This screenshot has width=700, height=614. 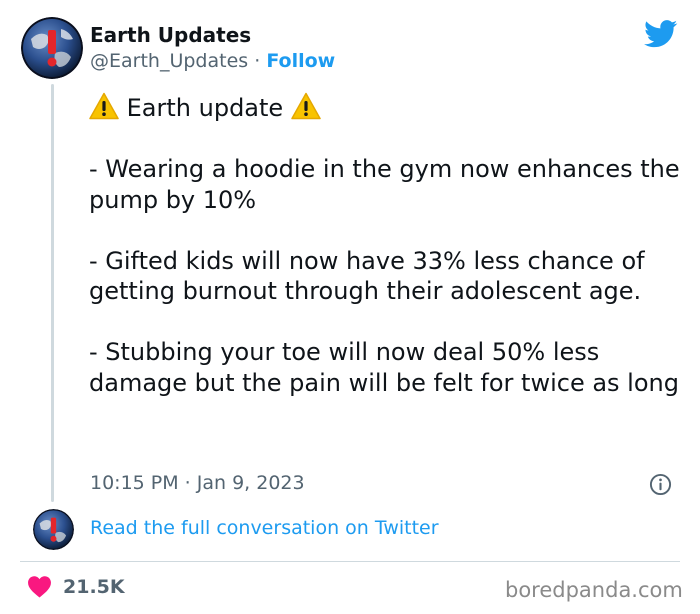 I want to click on read-conversation-link: Read the full conversation on Twitter, so click(x=264, y=528).